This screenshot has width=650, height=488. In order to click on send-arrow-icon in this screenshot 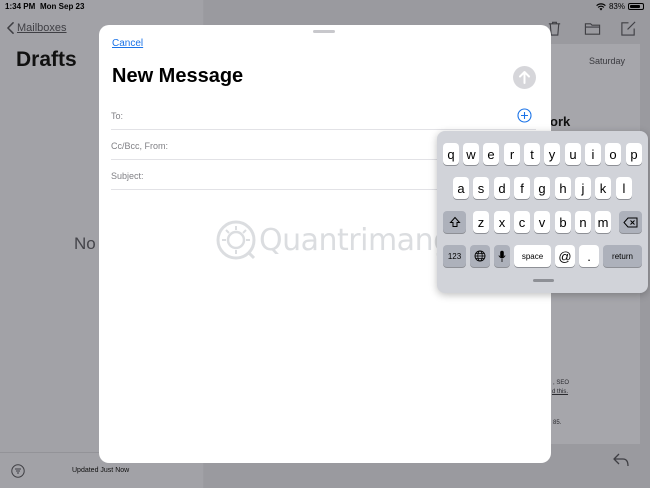, I will do `click(524, 77)`.